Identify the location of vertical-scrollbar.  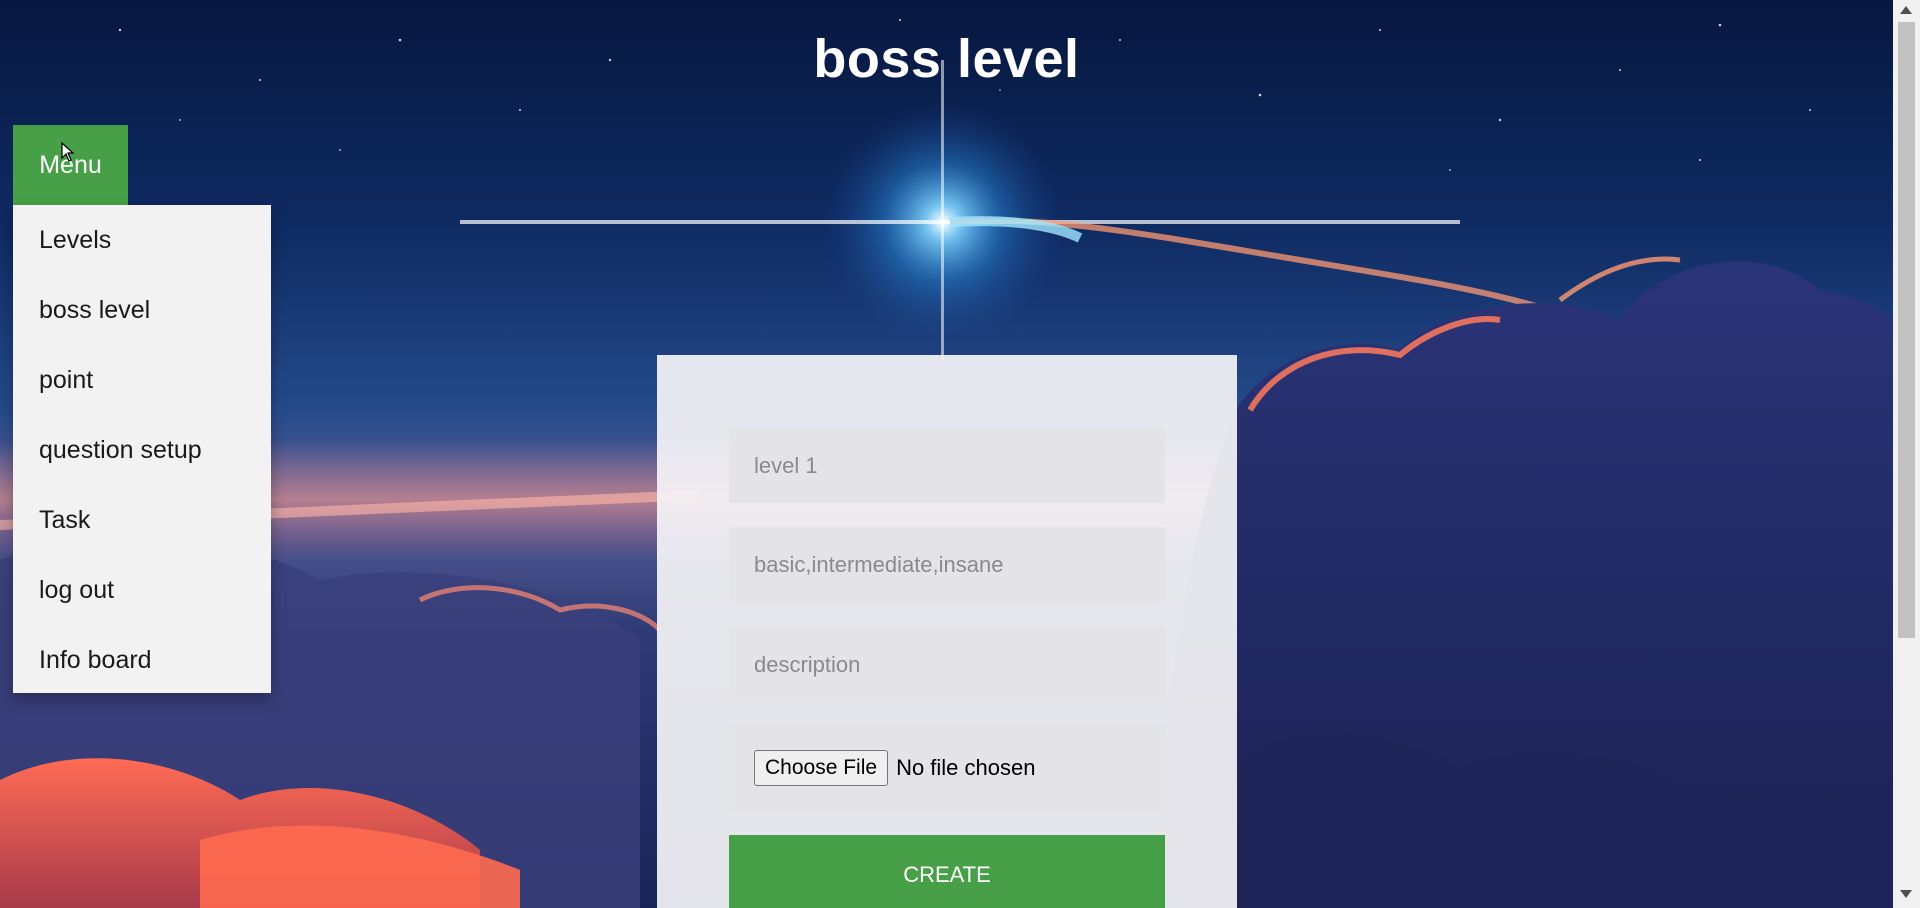
(1906, 454).